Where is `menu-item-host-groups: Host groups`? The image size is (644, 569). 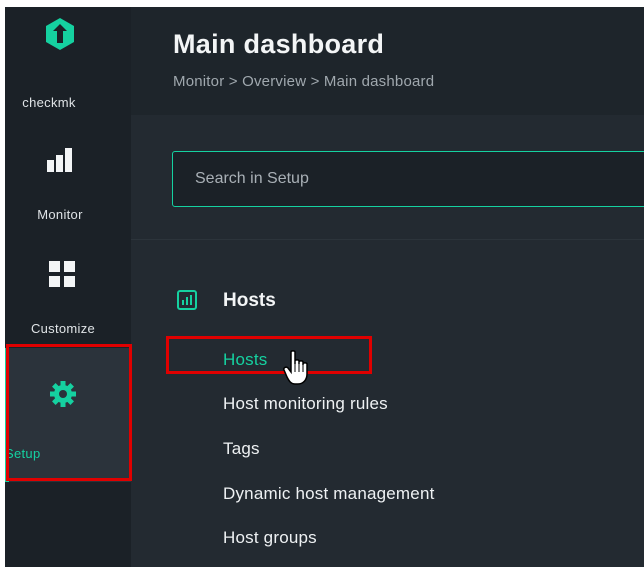 menu-item-host-groups: Host groups is located at coordinates (270, 538).